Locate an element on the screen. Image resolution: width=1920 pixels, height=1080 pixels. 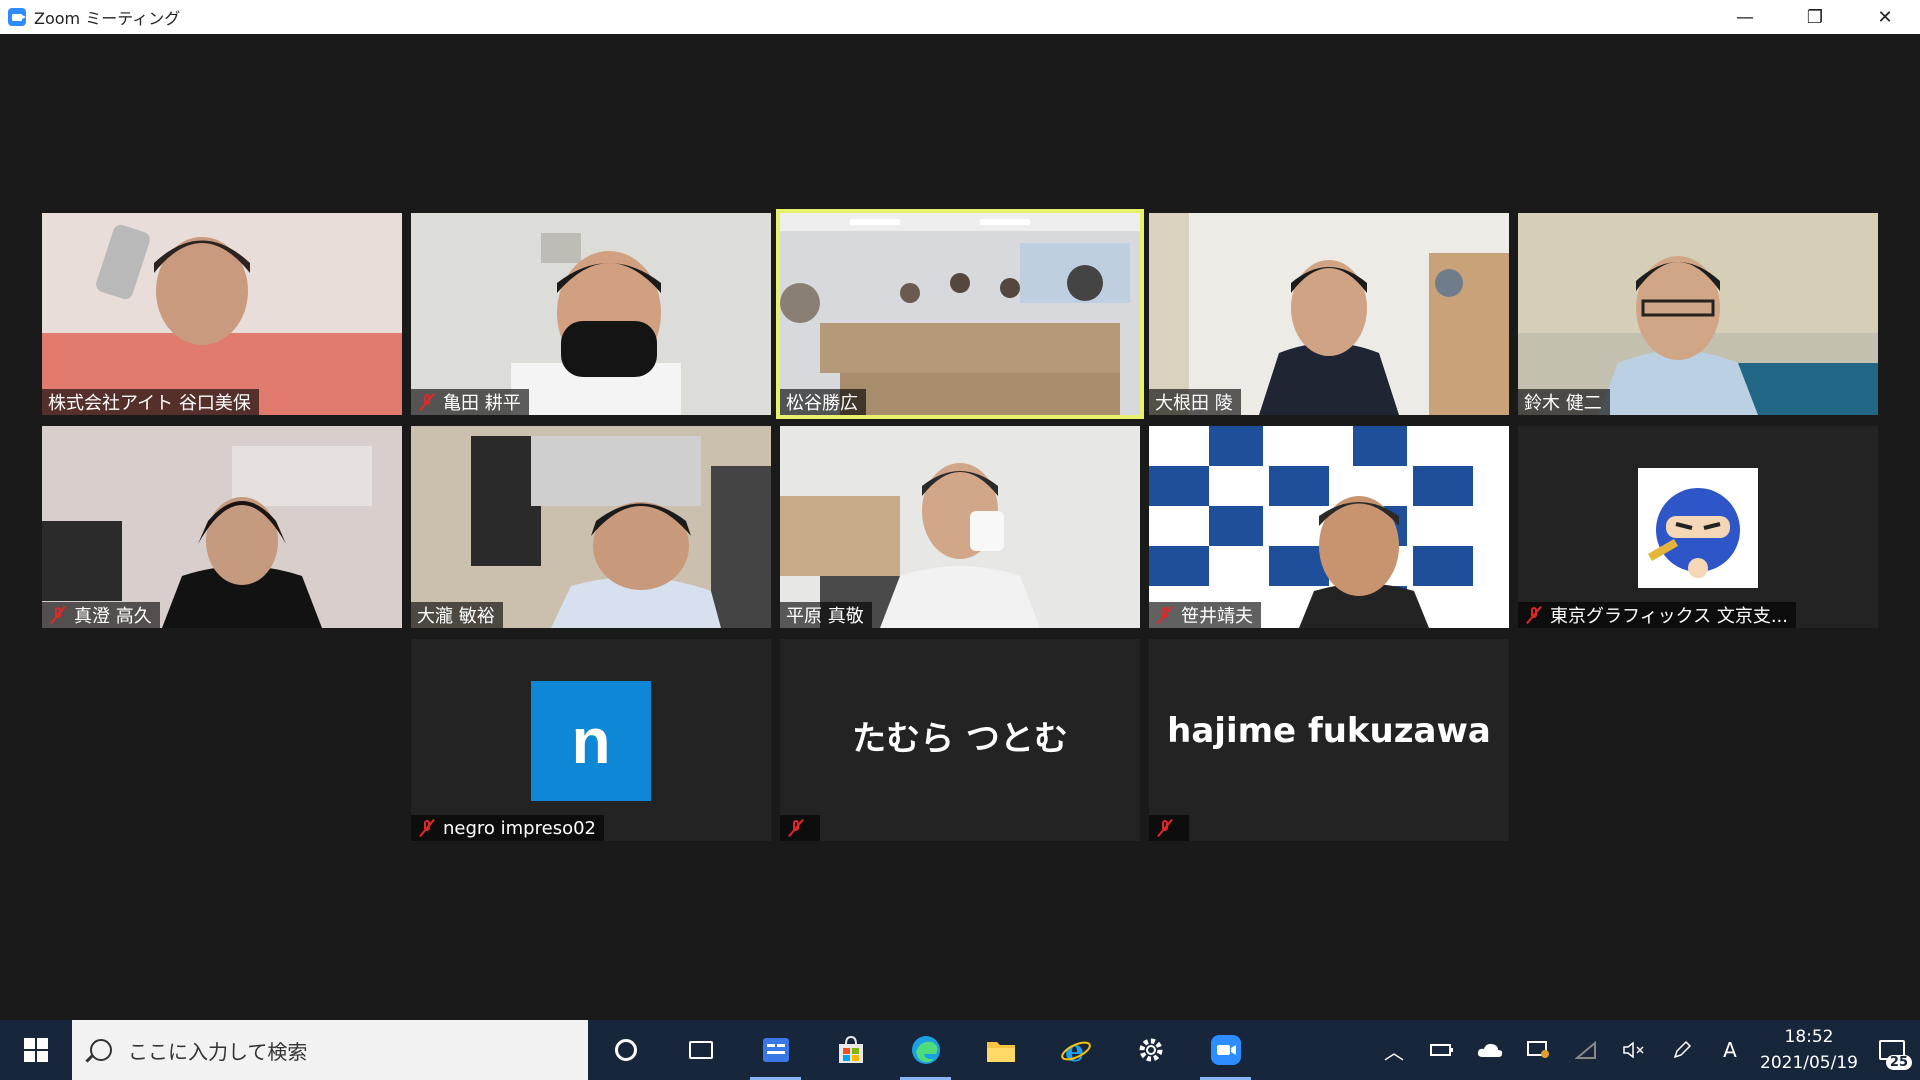
participant-name-label: 大瀧 敏裕 is located at coordinates (457, 615).